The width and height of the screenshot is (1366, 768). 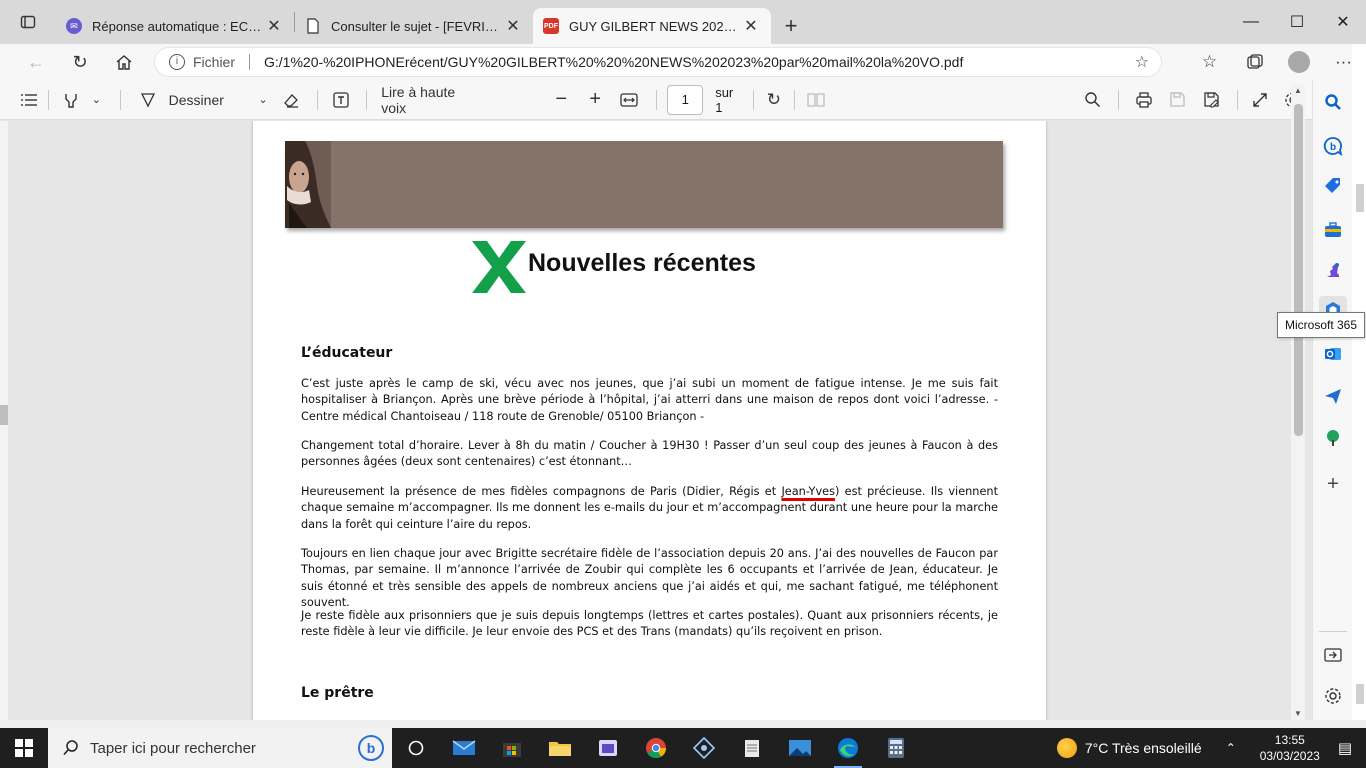 I want to click on favorites-button: ☆, so click(x=1209, y=62).